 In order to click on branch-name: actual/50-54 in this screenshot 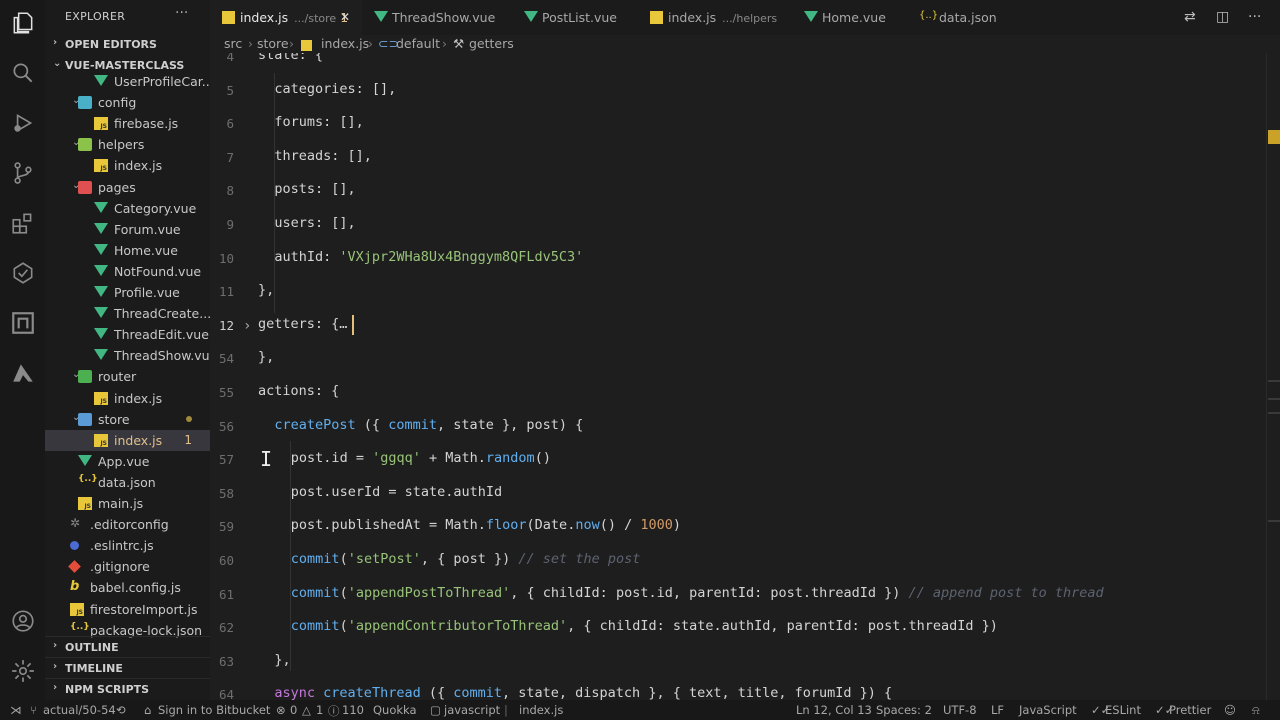, I will do `click(79, 710)`.